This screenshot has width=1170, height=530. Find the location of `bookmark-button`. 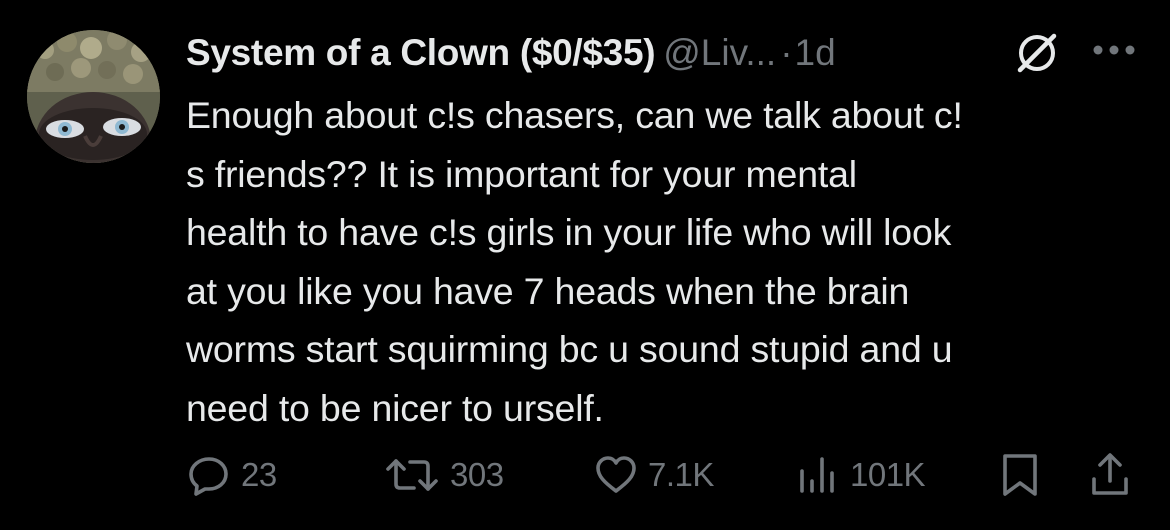

bookmark-button is located at coordinates (1020, 475).